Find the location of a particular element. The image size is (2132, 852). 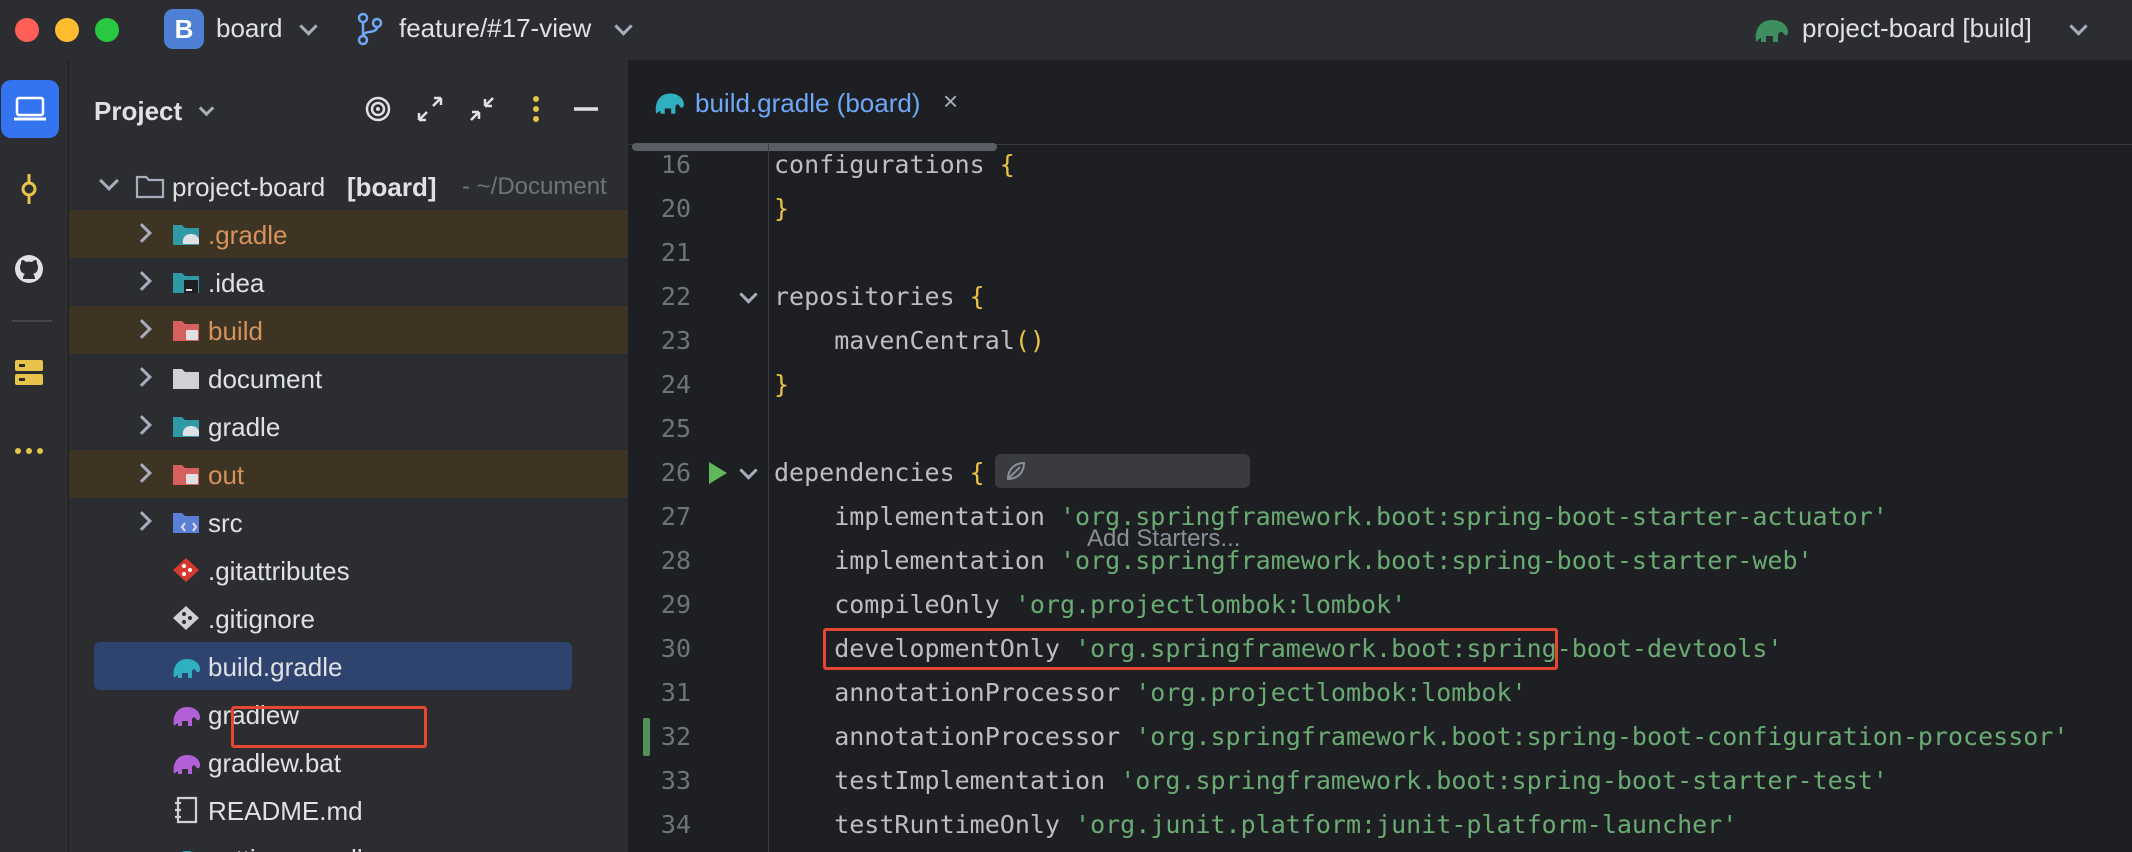

tree-item-label: src is located at coordinates (225, 523).